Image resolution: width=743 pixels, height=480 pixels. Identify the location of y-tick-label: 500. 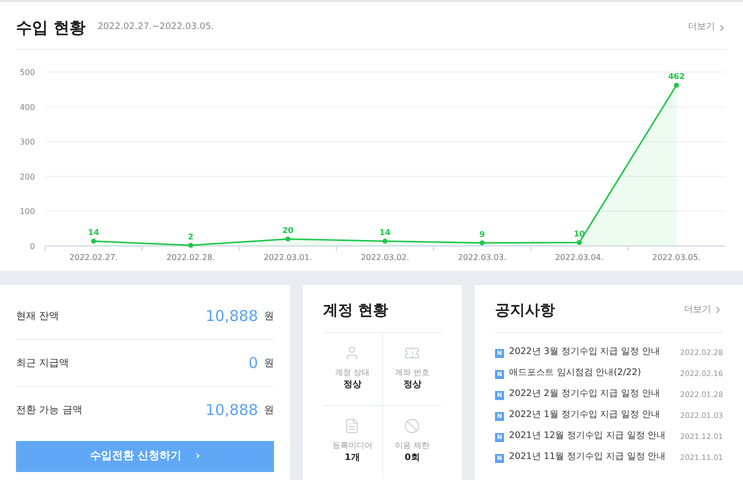
(27, 72).